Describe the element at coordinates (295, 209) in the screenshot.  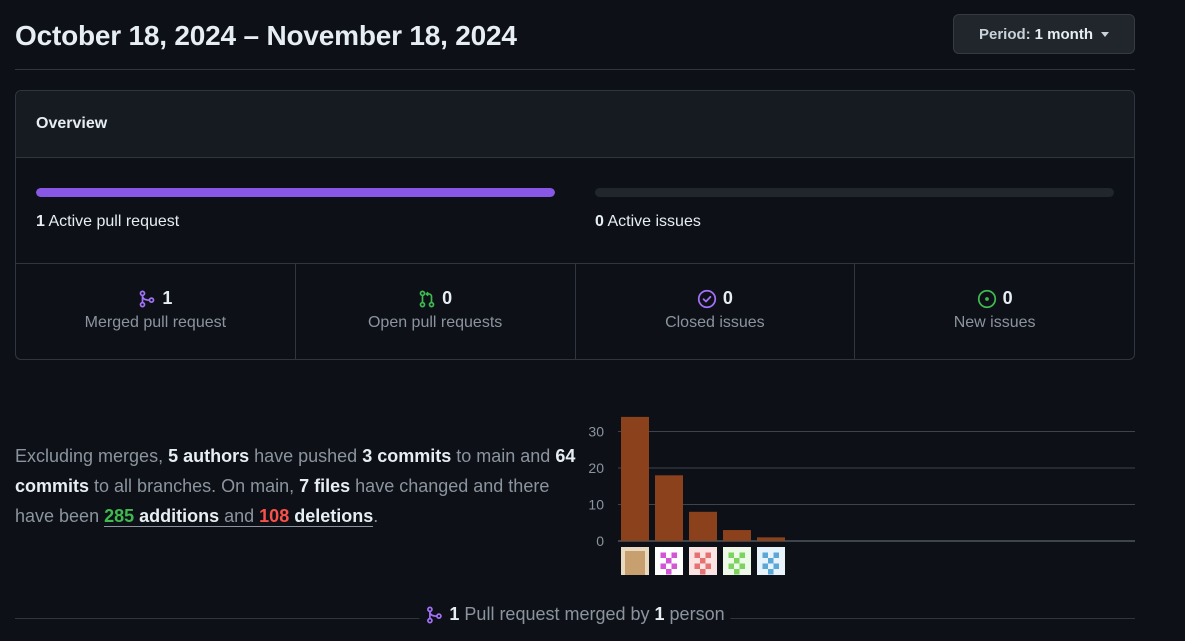
I see `active-pull-requests-summary: 1 Active pull request` at that location.